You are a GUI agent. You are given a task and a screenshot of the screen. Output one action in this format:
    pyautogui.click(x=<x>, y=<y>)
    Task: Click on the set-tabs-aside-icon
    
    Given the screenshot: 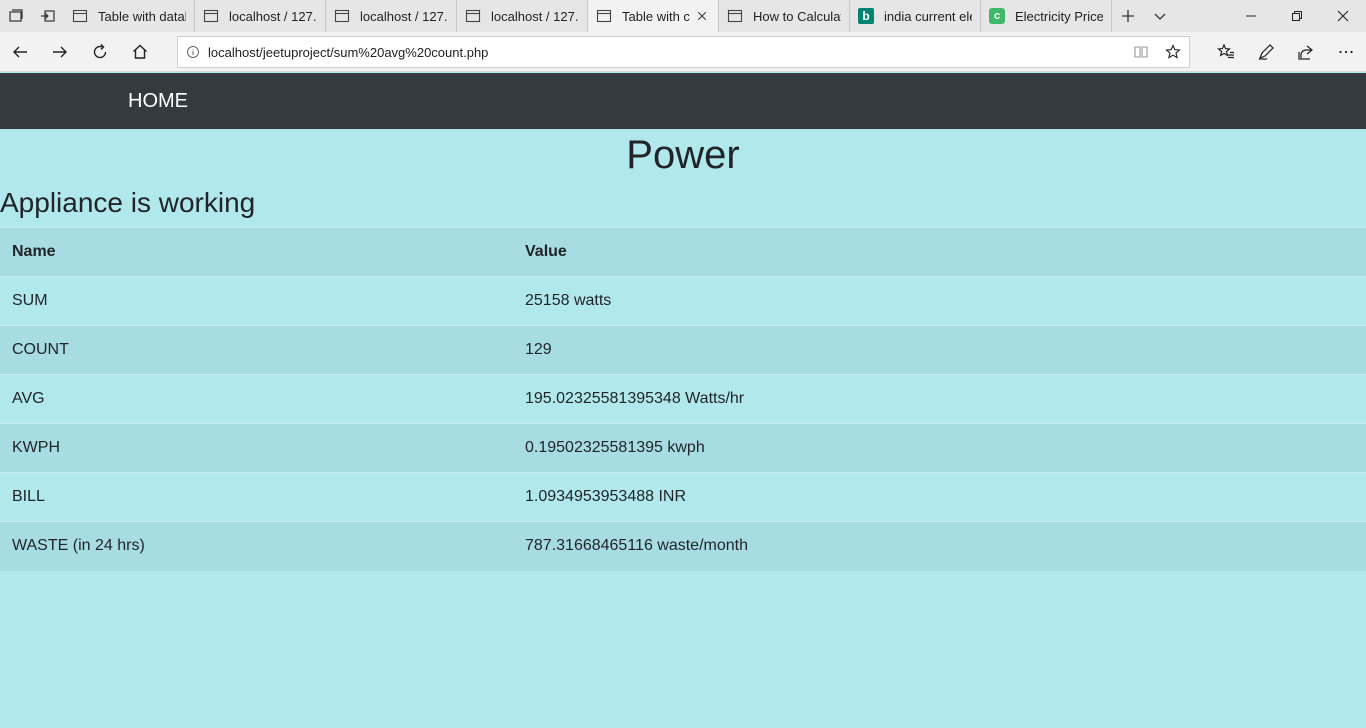 What is the action you would take?
    pyautogui.click(x=48, y=16)
    